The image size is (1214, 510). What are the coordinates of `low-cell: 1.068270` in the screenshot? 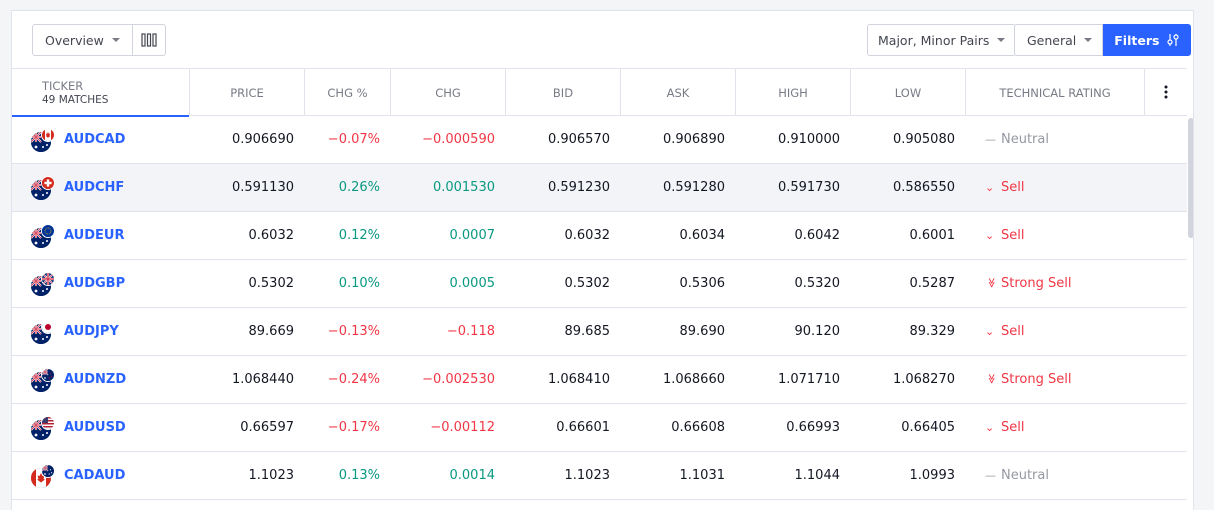 It's located at (923, 379).